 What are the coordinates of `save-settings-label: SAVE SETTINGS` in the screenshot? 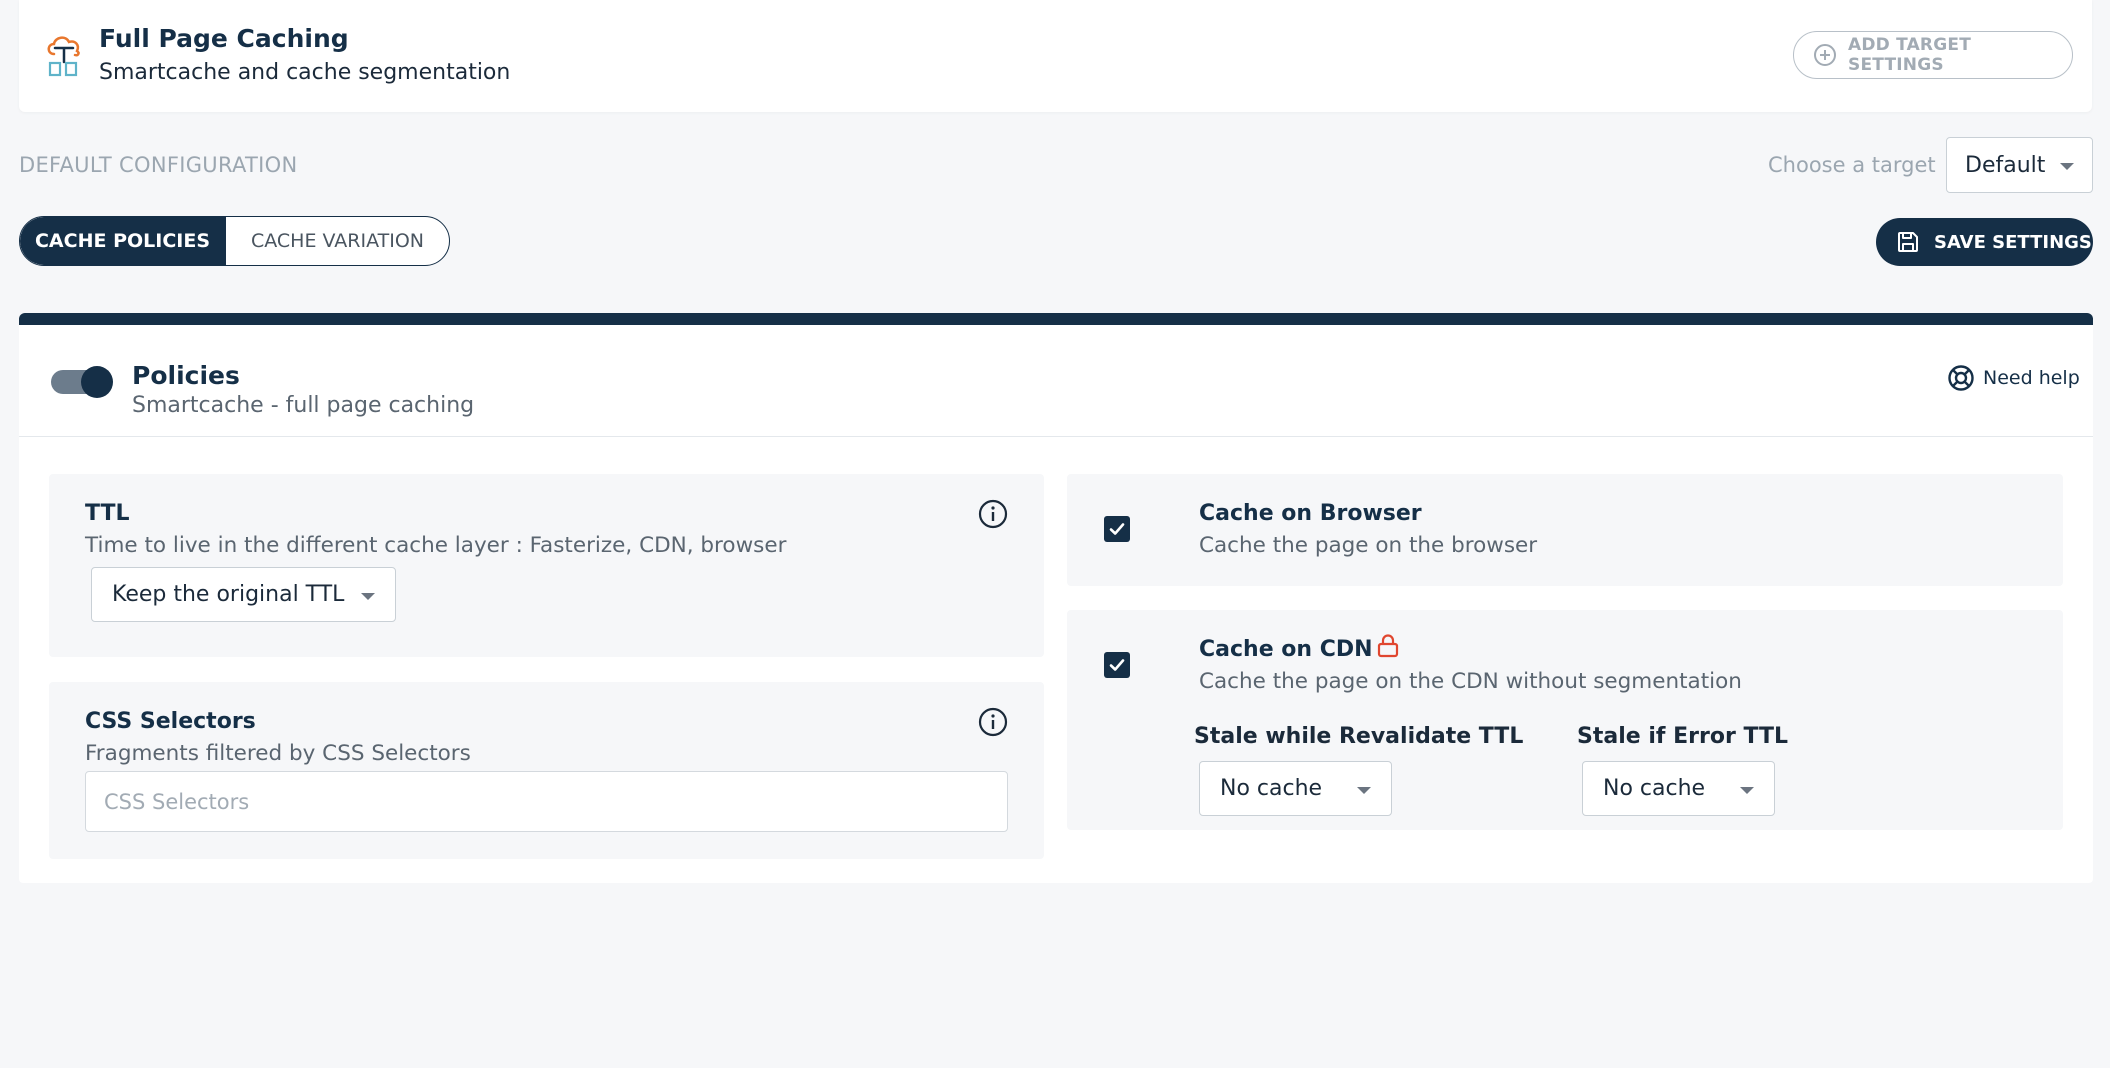 It's located at (2013, 242).